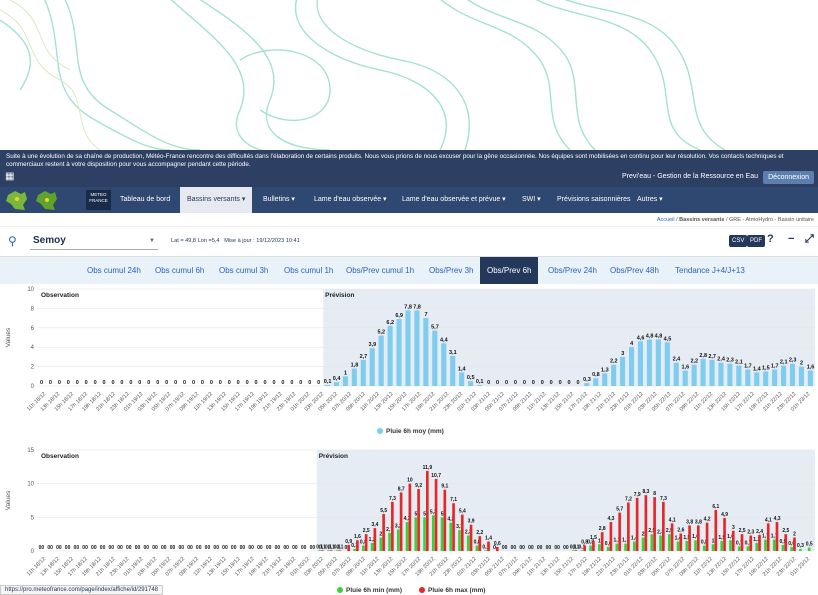  What do you see at coordinates (576, 547) in the screenshot?
I see `data-label: 0,1` at bounding box center [576, 547].